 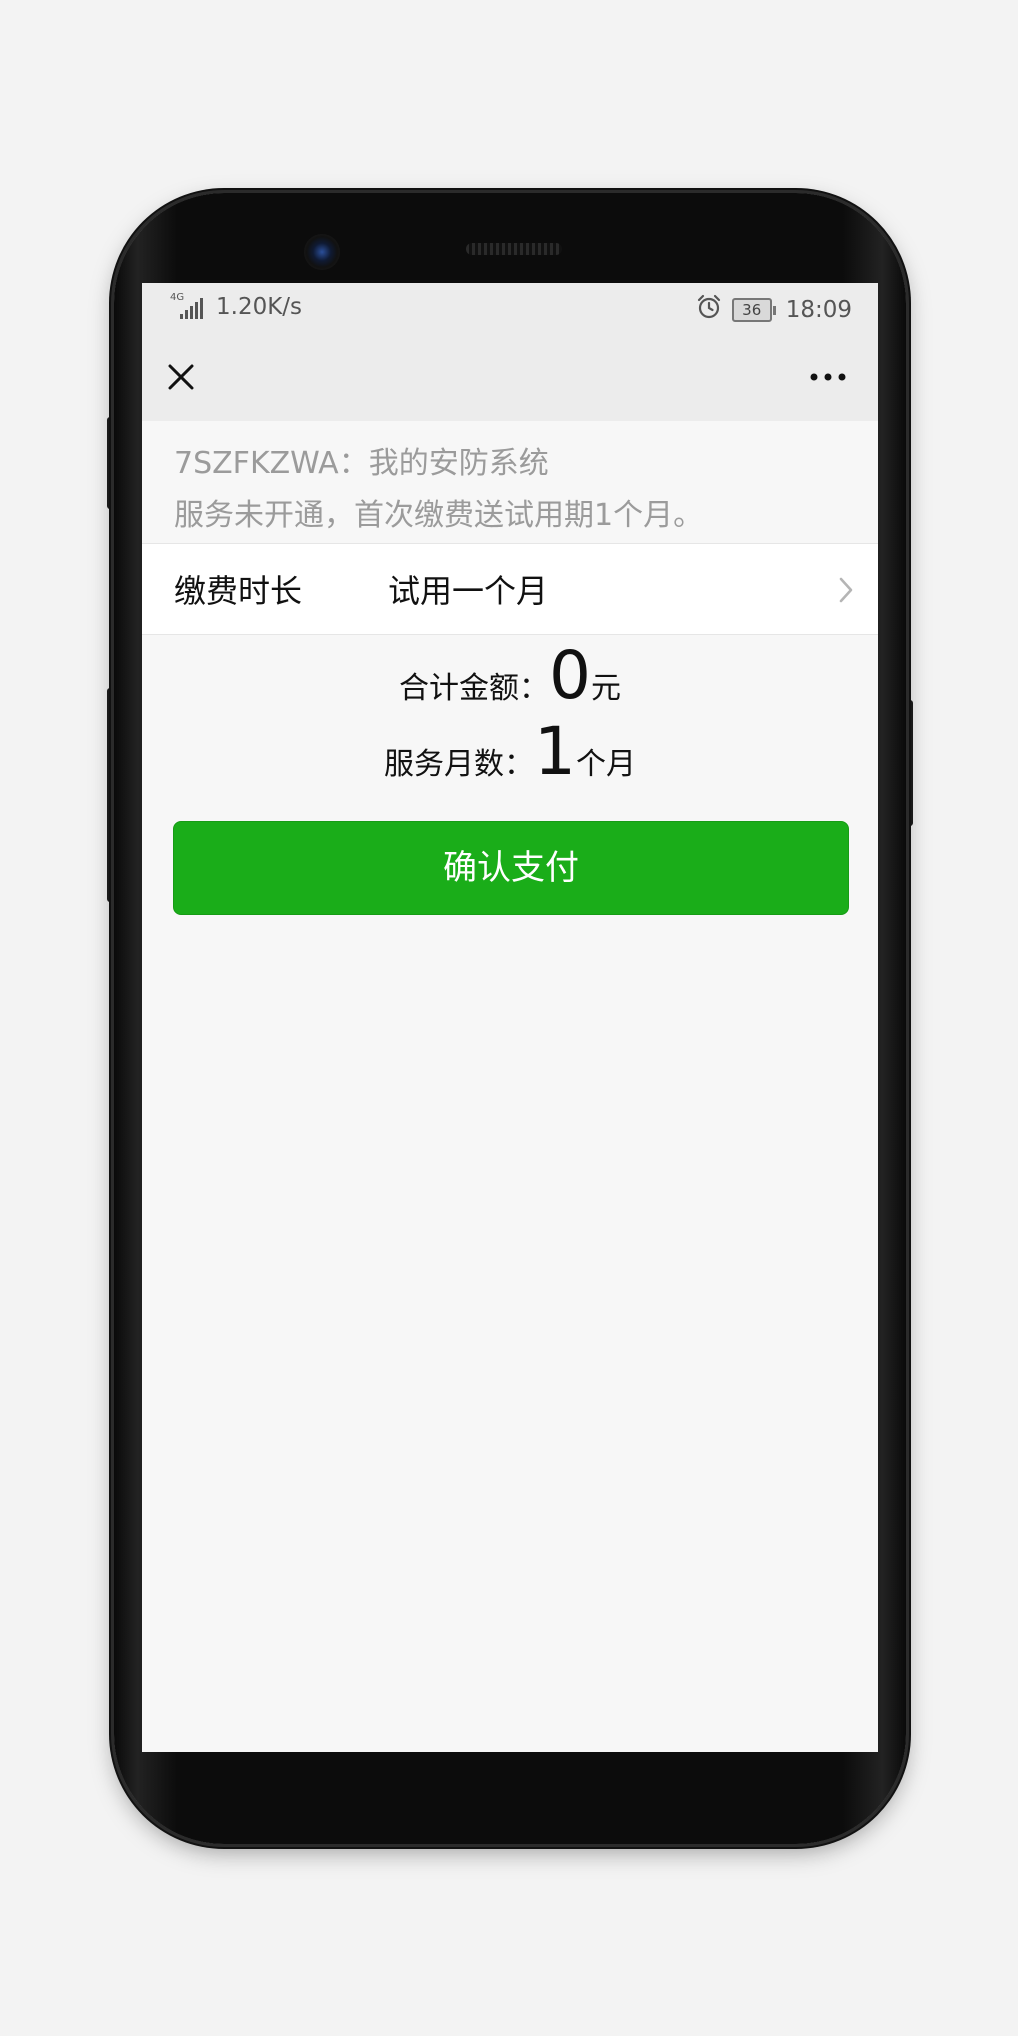 What do you see at coordinates (555, 751) in the screenshot?
I see `months-value: 1` at bounding box center [555, 751].